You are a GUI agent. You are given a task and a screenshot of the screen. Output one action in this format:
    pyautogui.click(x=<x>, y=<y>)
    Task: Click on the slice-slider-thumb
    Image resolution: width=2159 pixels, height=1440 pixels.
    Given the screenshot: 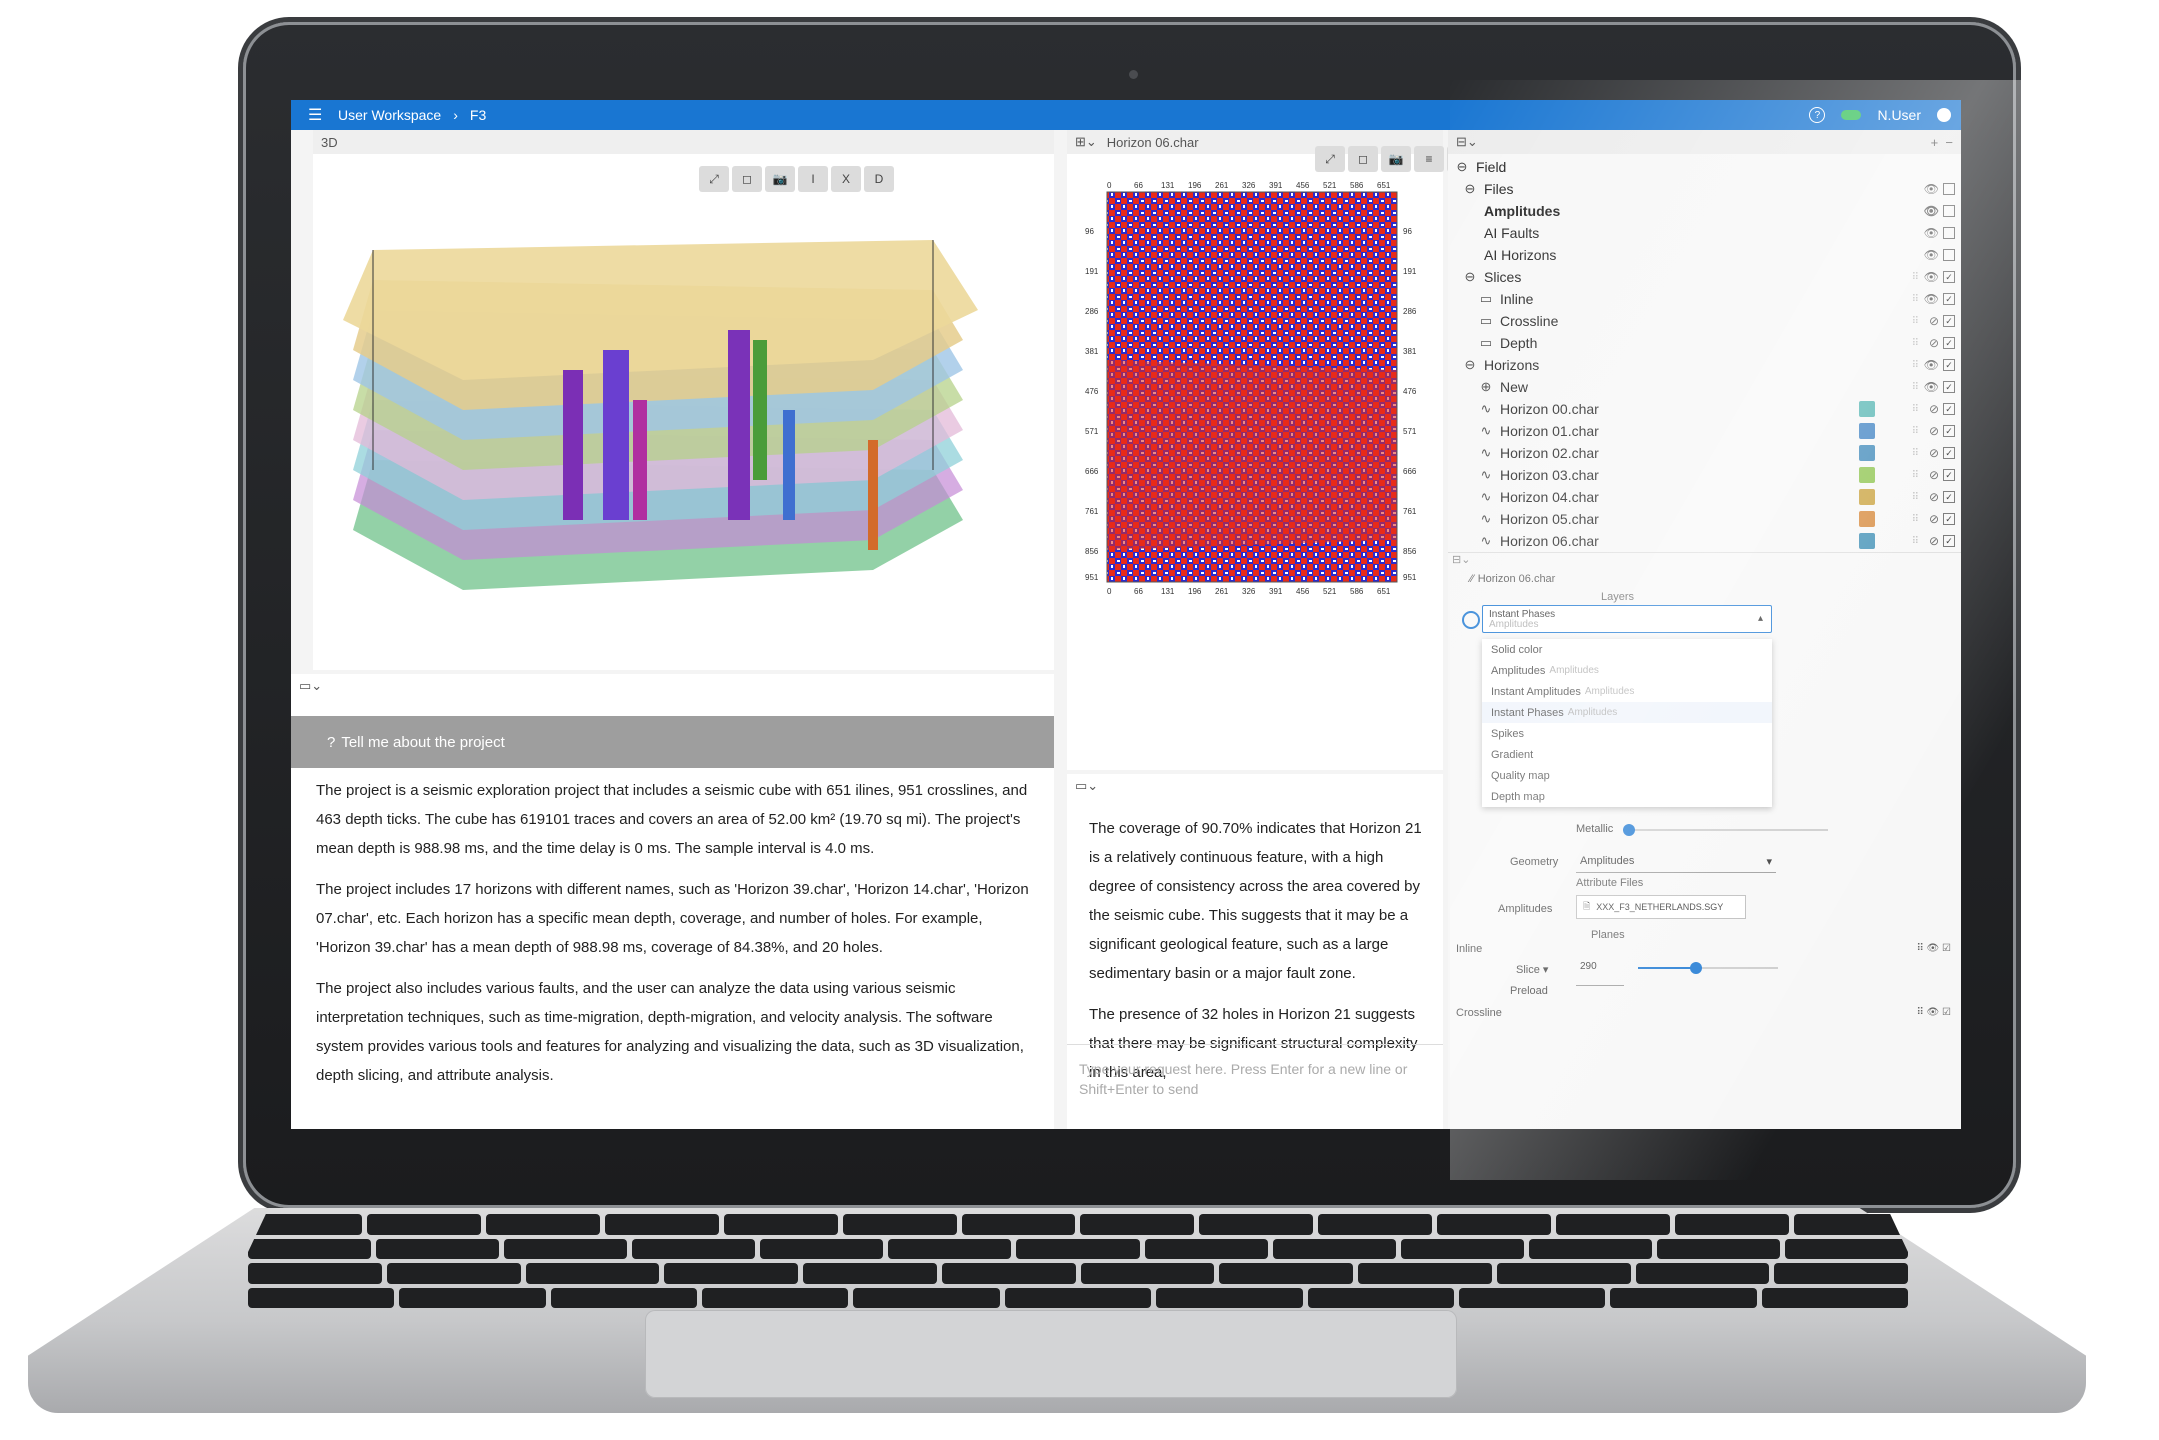 What is the action you would take?
    pyautogui.click(x=1696, y=968)
    